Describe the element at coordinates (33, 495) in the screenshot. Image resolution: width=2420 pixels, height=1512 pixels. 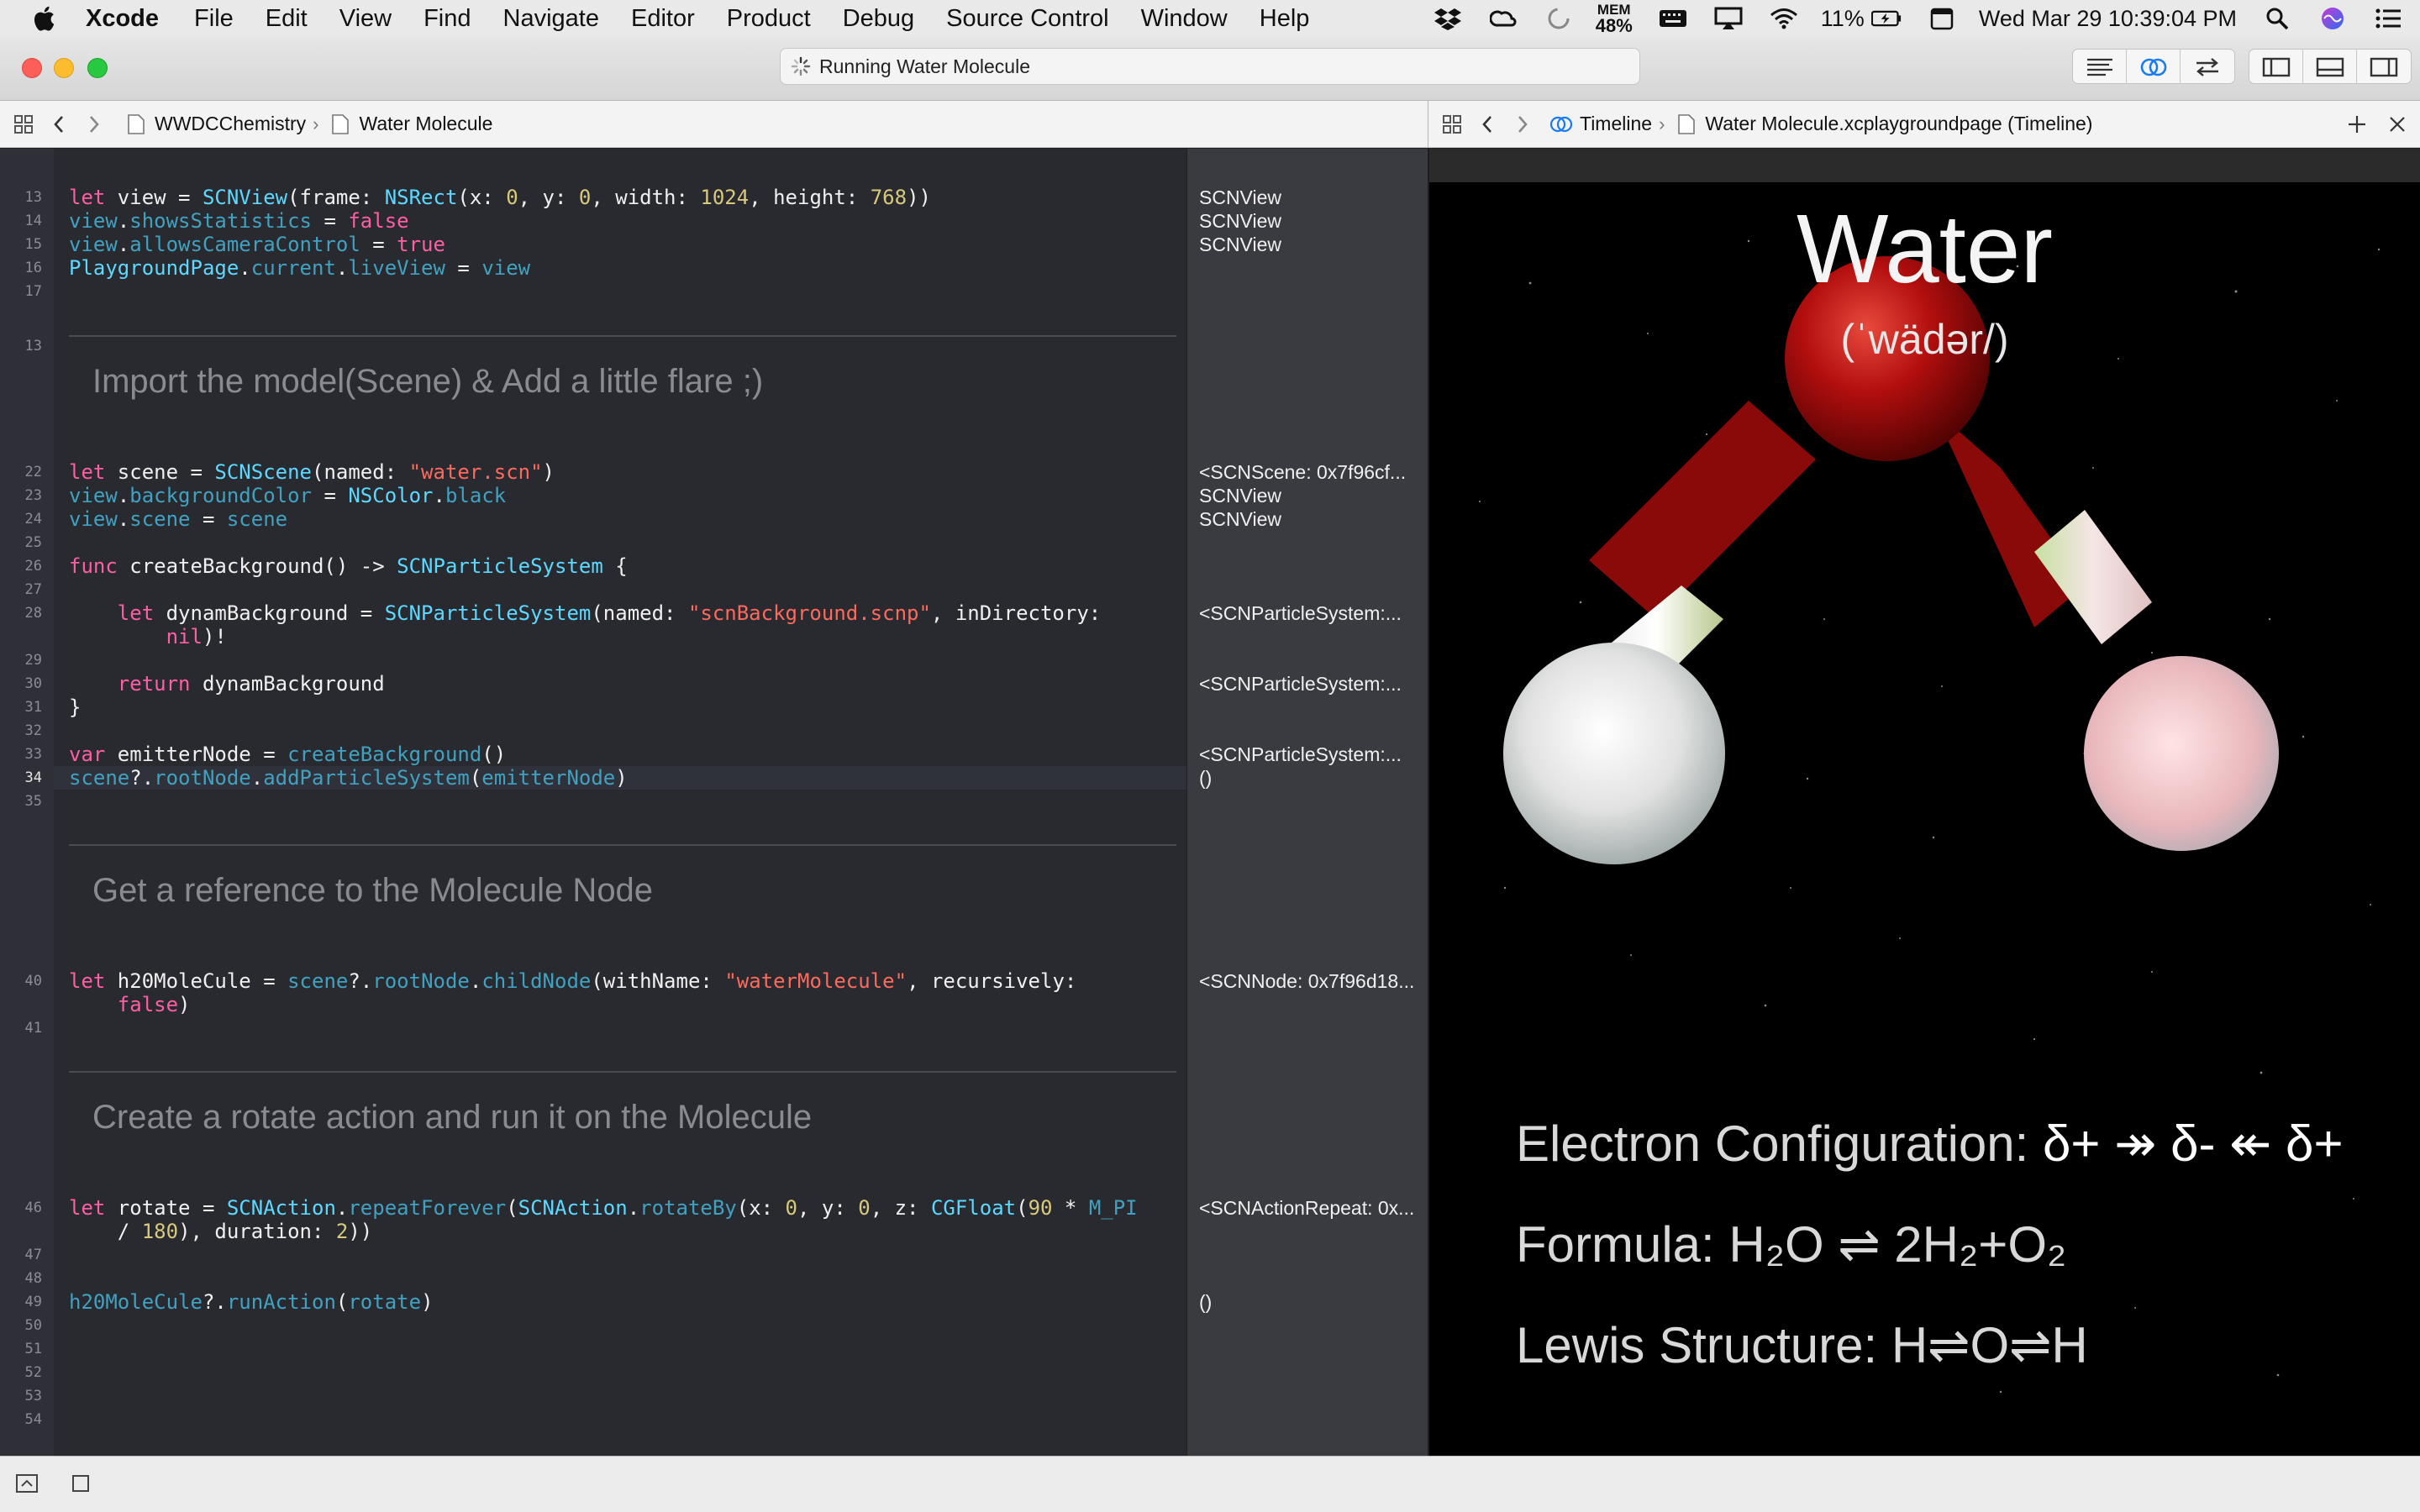
I see `line-number: 23` at that location.